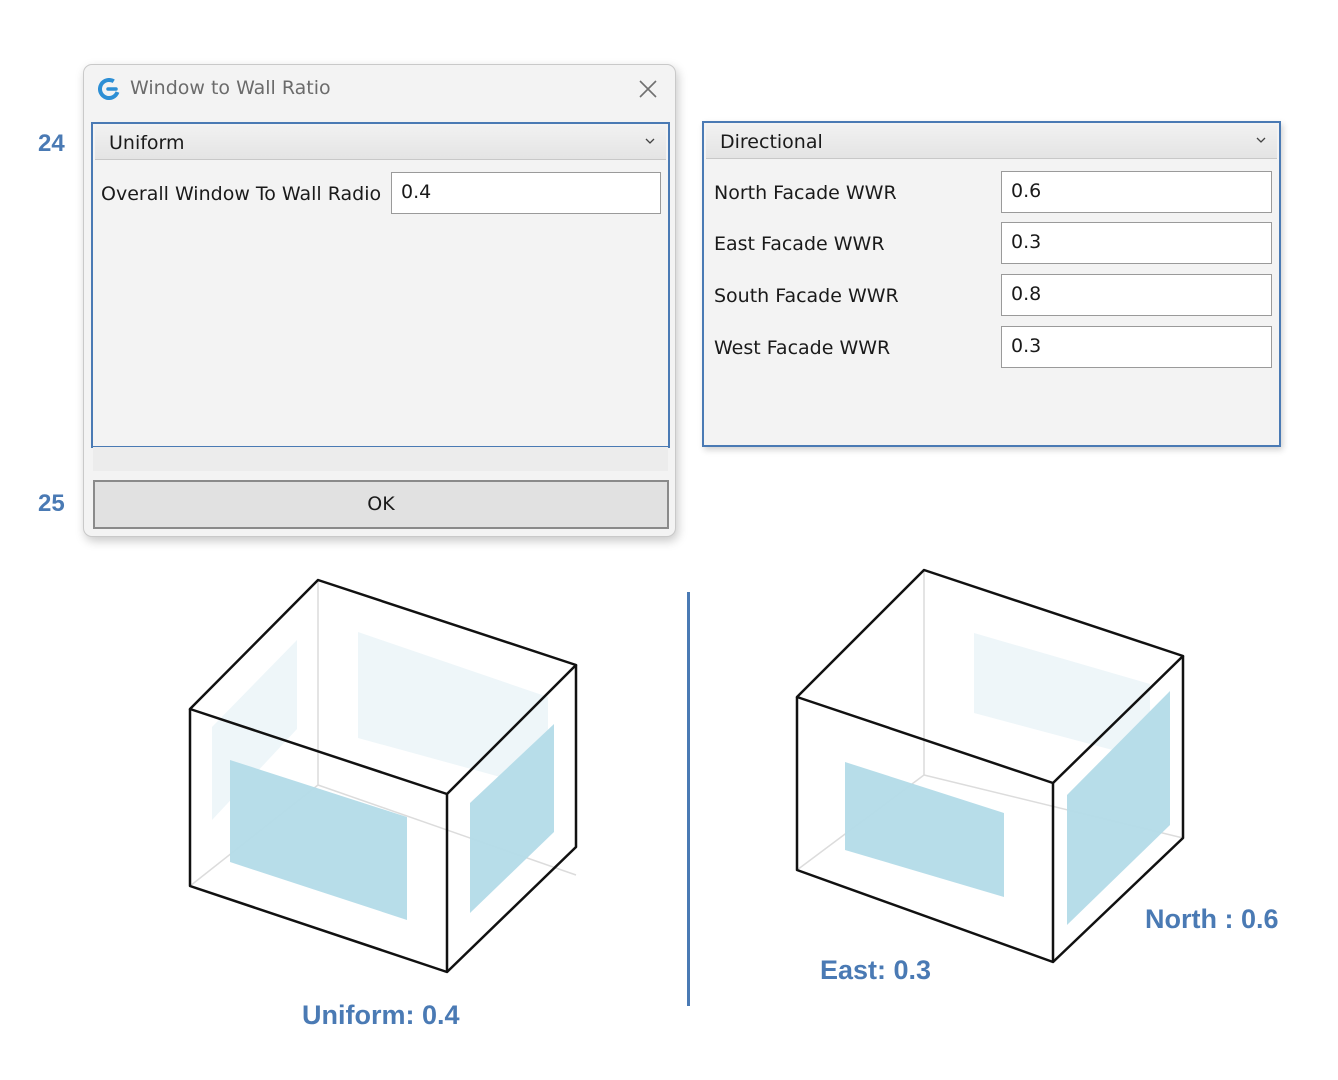 This screenshot has height=1080, width=1338. What do you see at coordinates (990, 766) in the screenshot?
I see `directional-box-illustration` at bounding box center [990, 766].